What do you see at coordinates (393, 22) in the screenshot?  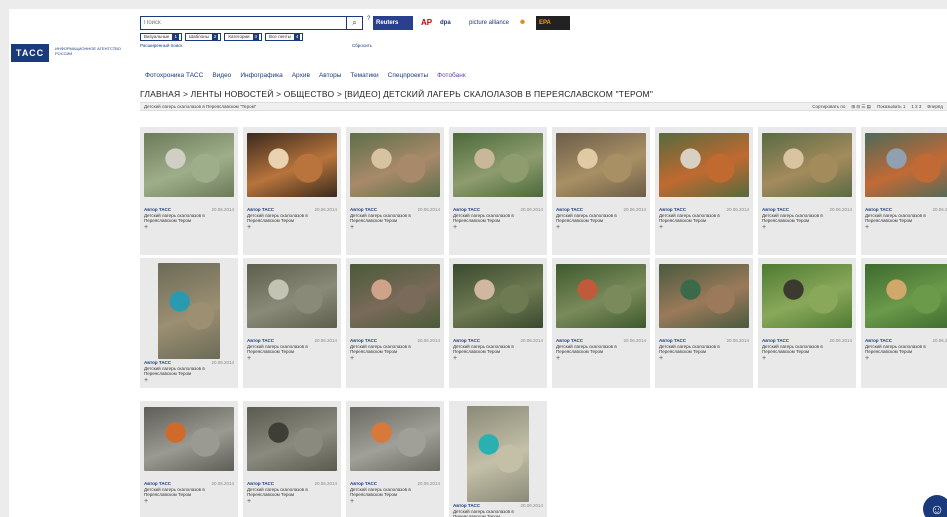 I see `partner-logo-reuters: Reuters` at bounding box center [393, 22].